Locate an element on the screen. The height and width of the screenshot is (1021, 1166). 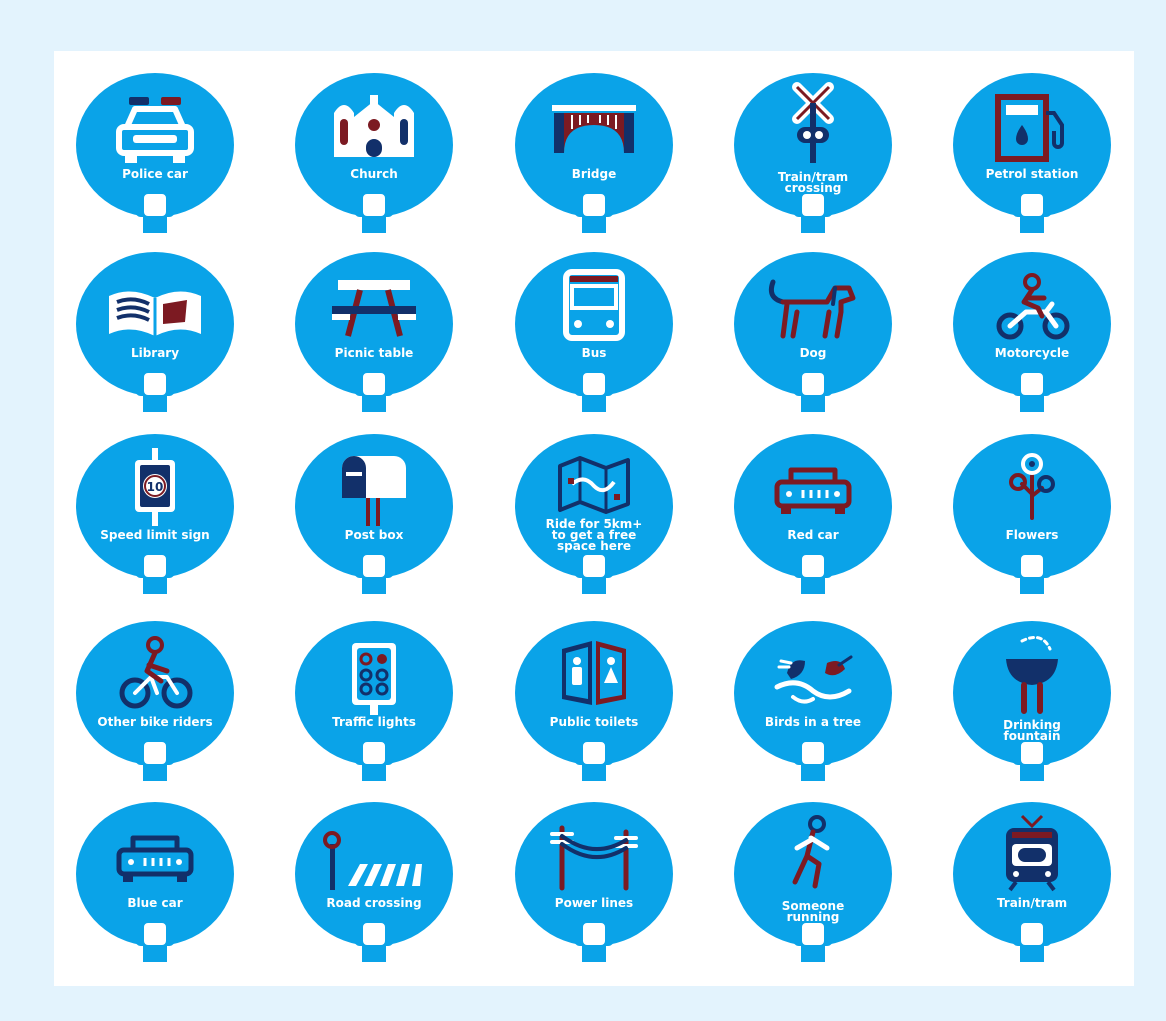
tile-label: Drinking fountain is located at coordinates (1032, 730).